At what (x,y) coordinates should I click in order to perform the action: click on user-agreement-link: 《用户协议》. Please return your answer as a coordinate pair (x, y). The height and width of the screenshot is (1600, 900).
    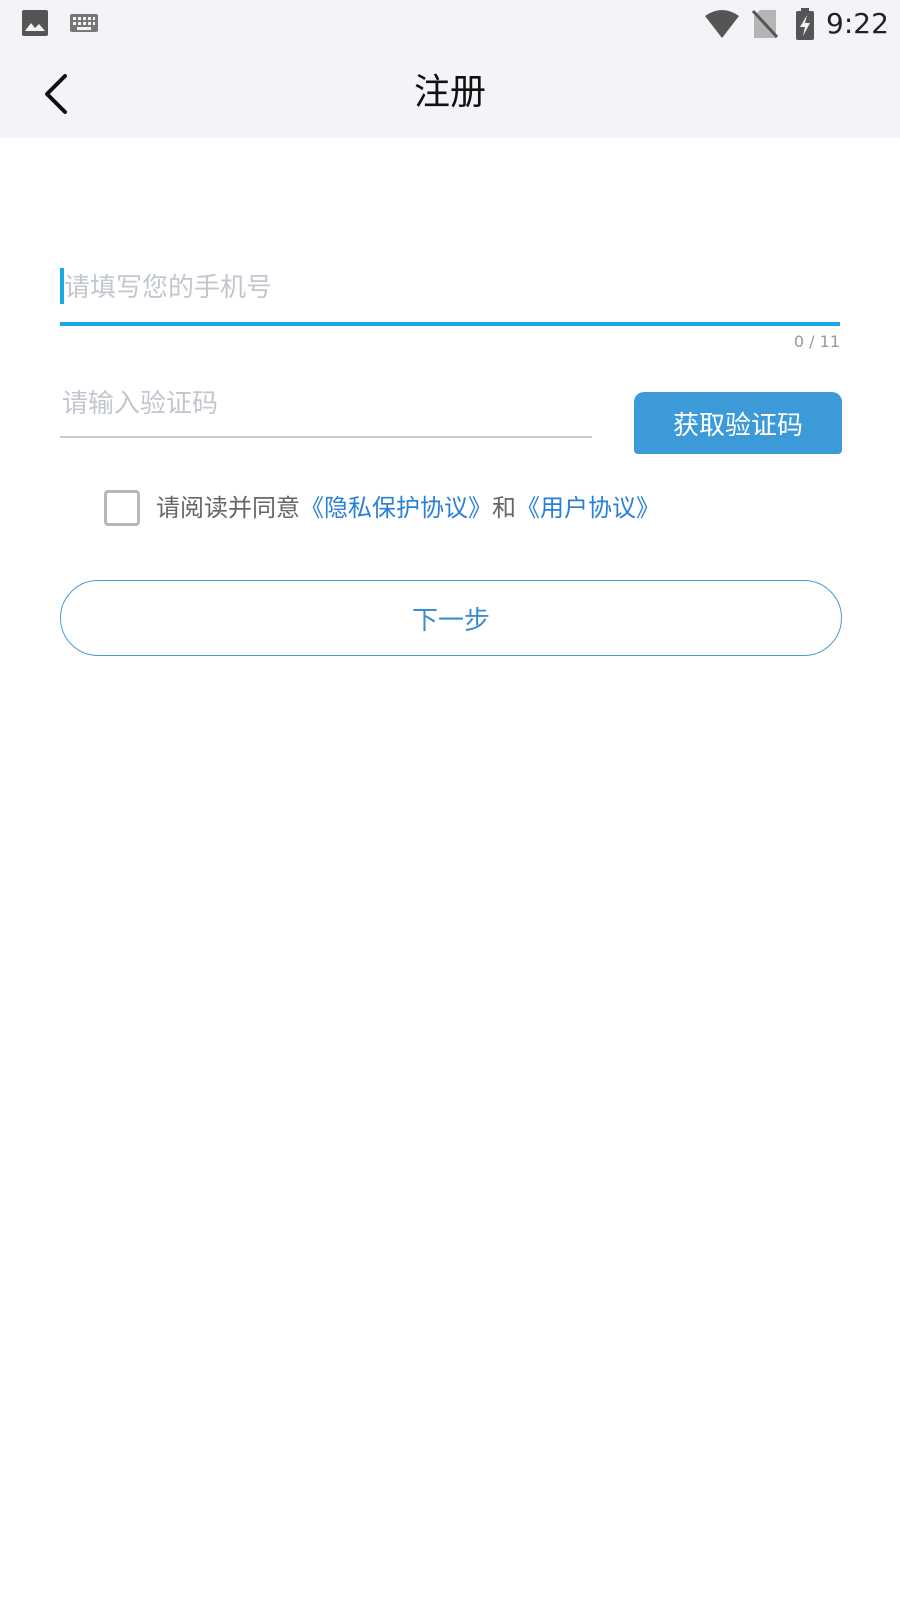
    Looking at the image, I should click on (588, 508).